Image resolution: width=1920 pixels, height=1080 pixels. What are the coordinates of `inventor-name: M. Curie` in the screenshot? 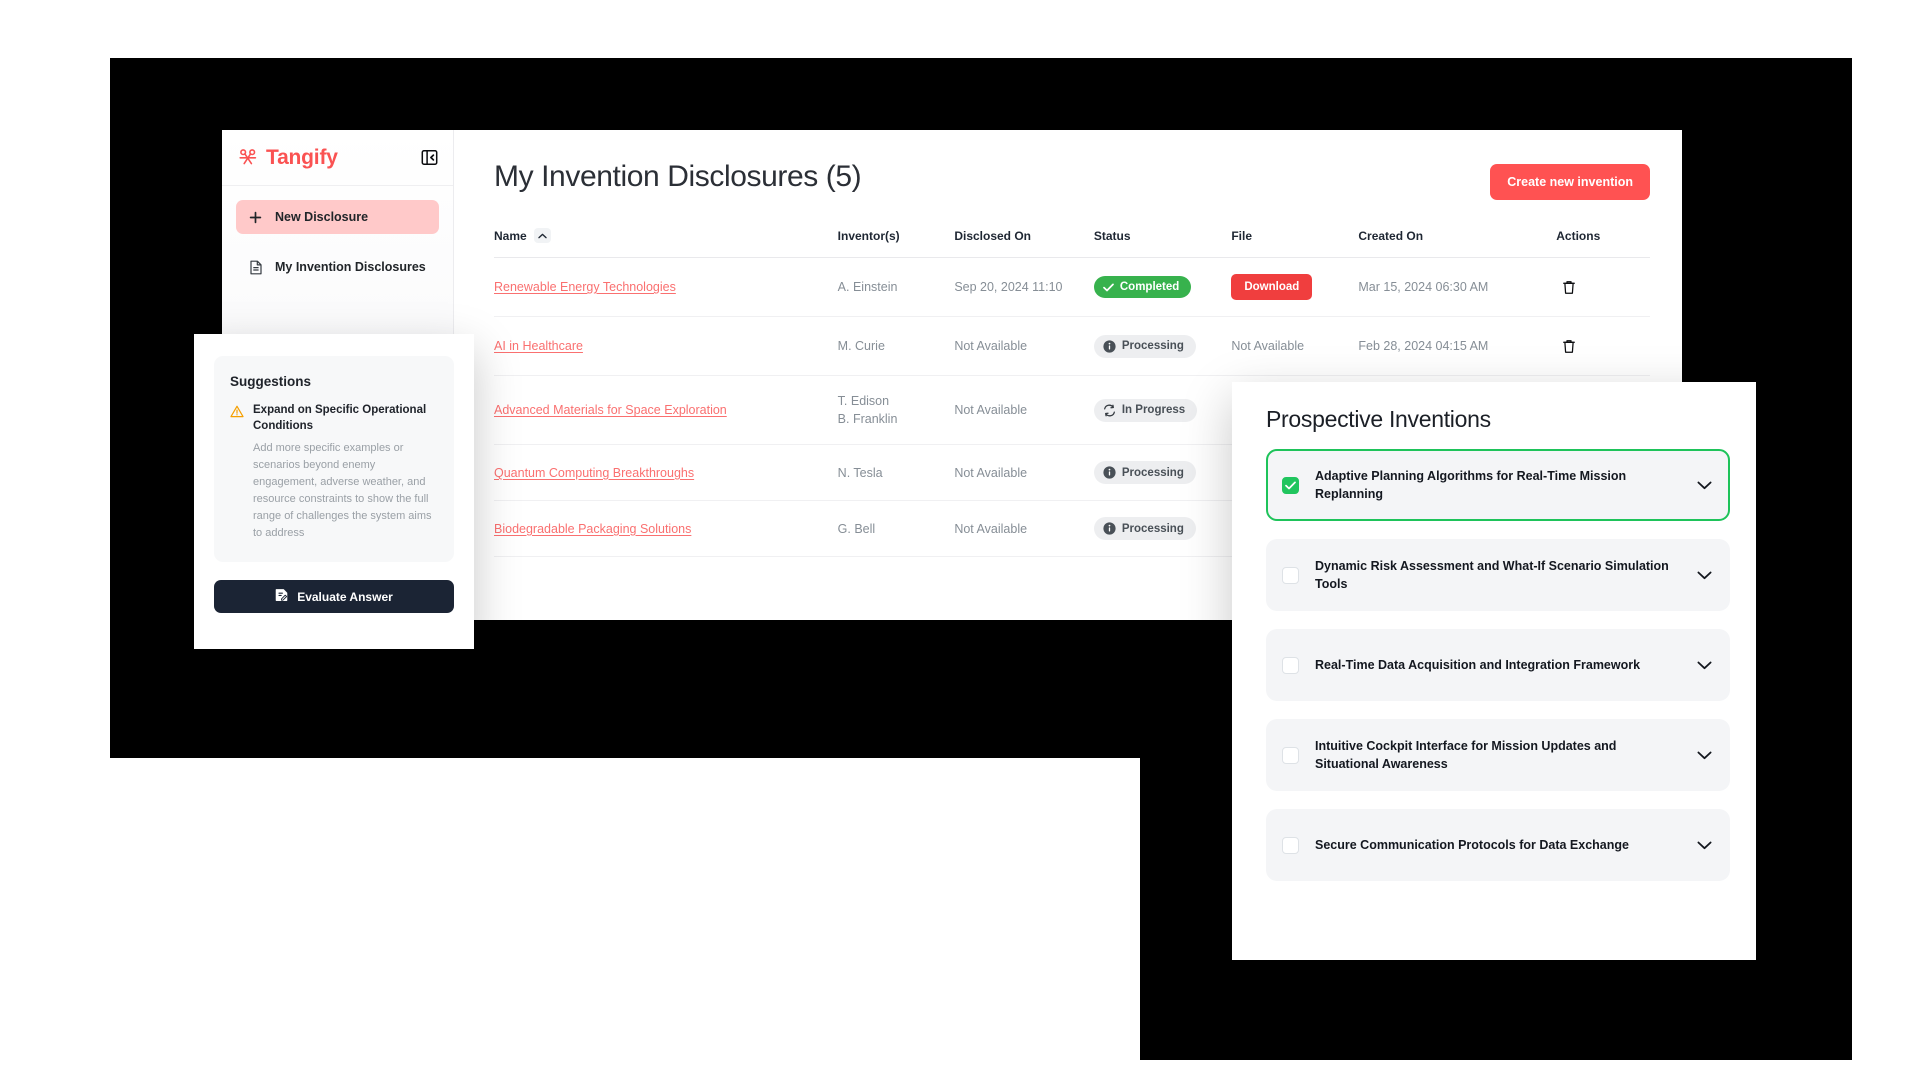 It's located at (861, 345).